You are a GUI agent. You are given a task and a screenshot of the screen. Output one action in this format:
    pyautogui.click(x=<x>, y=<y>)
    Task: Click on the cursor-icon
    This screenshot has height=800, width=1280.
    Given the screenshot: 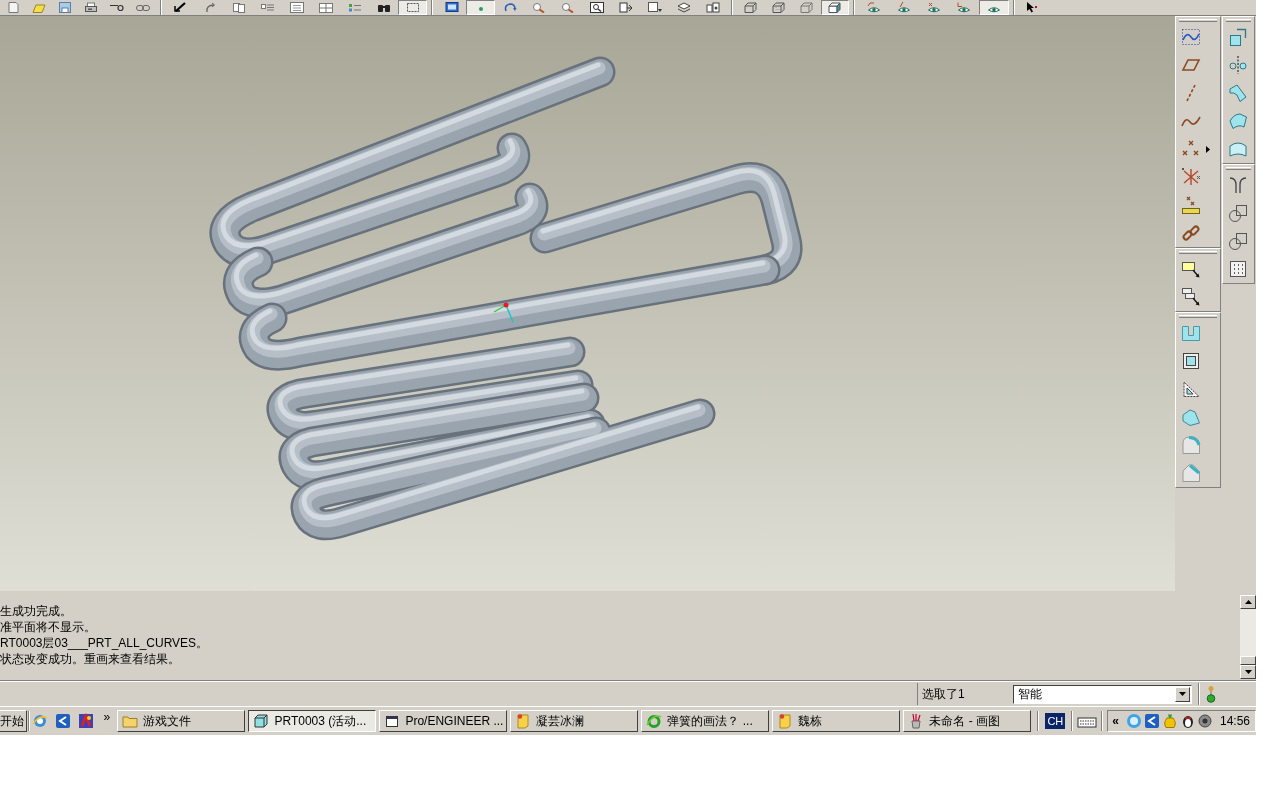 What is the action you would take?
    pyautogui.click(x=1032, y=7)
    